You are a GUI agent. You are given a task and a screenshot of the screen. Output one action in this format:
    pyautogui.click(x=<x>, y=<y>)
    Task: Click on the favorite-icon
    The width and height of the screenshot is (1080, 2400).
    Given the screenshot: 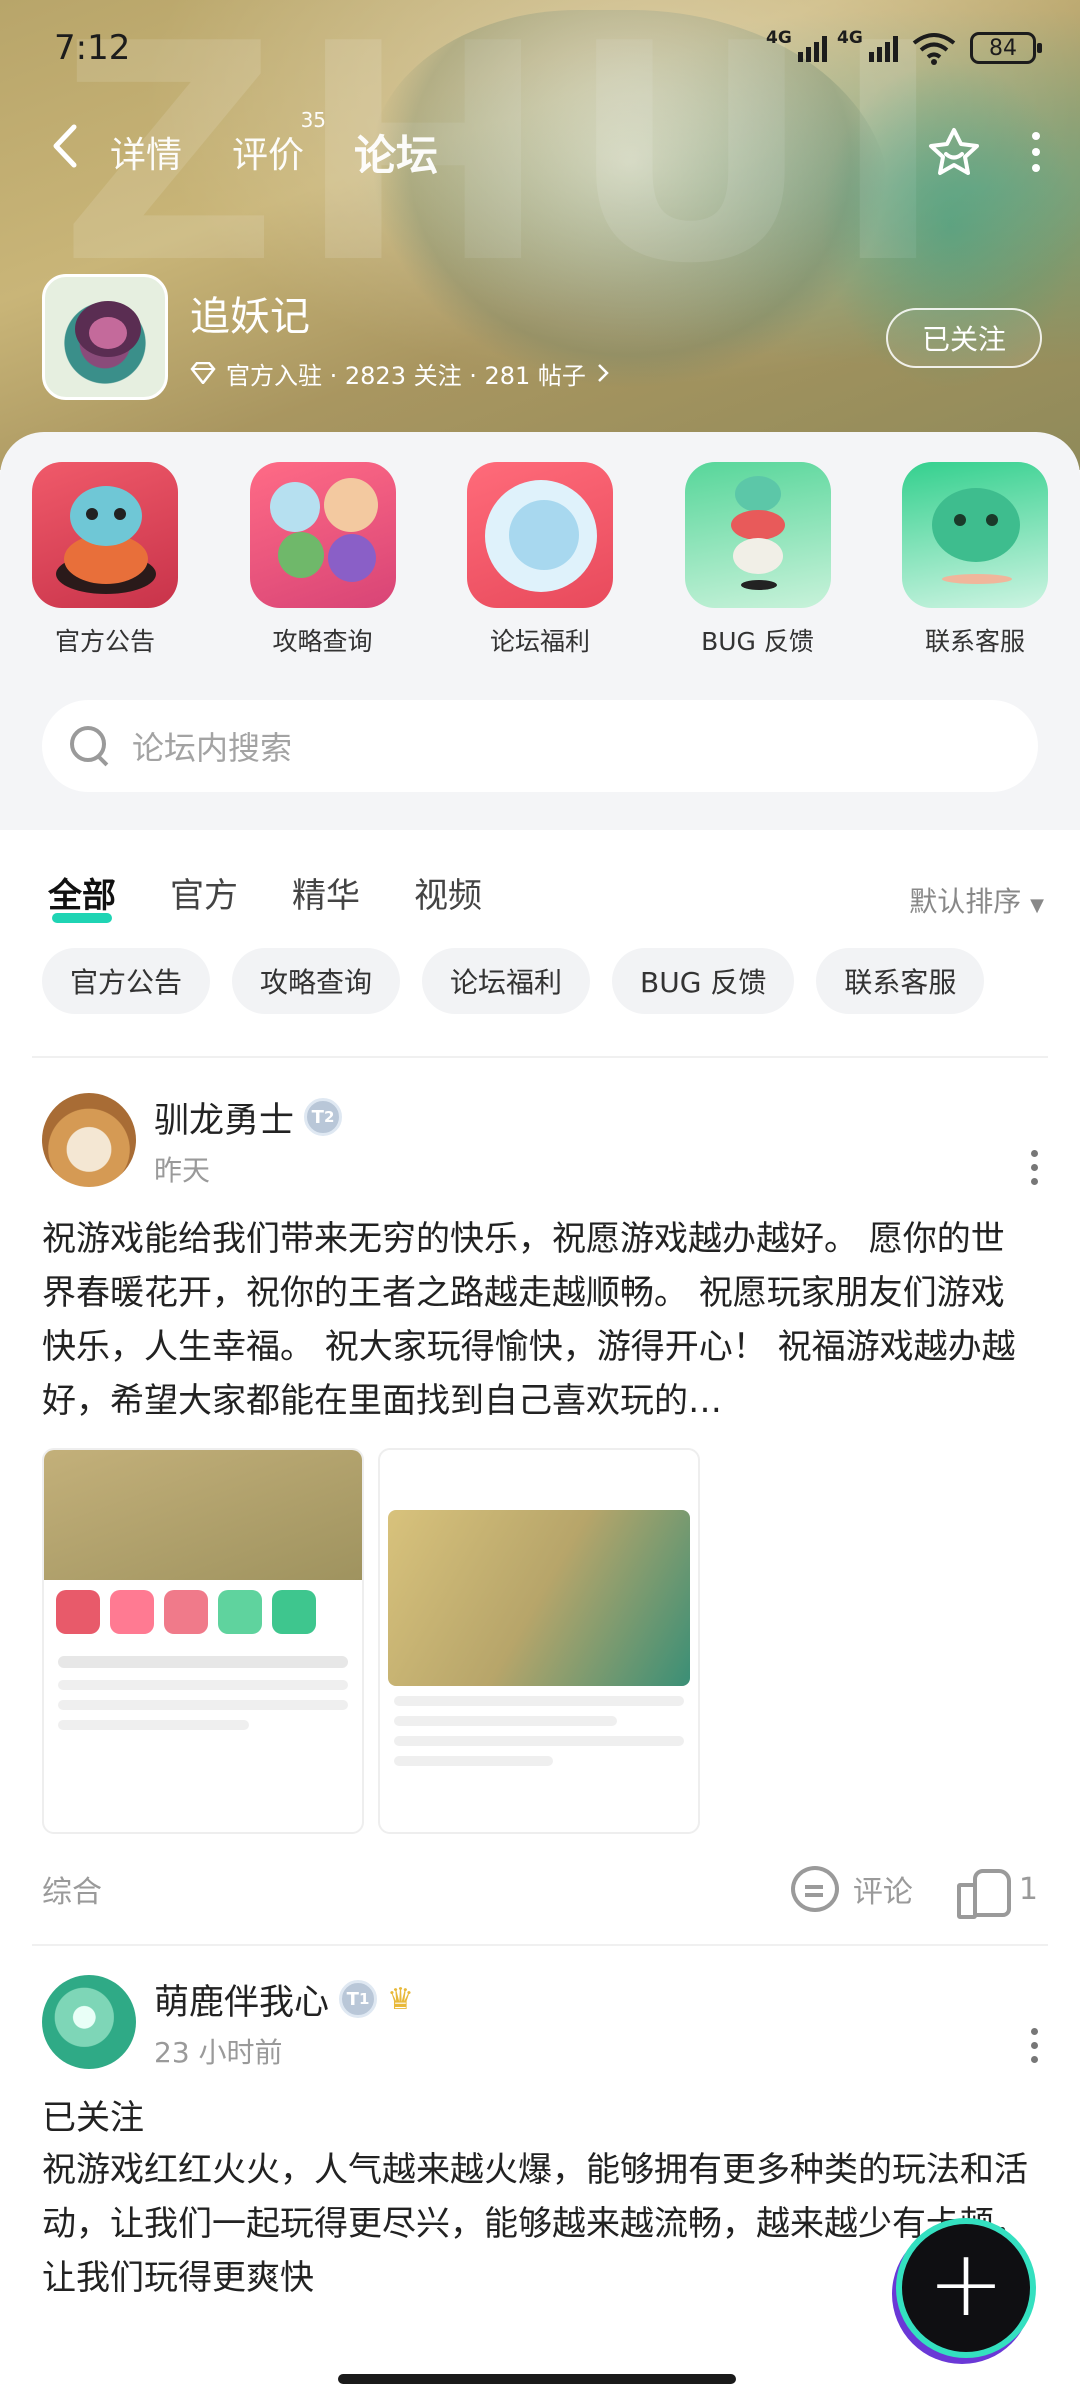 What is the action you would take?
    pyautogui.click(x=954, y=152)
    